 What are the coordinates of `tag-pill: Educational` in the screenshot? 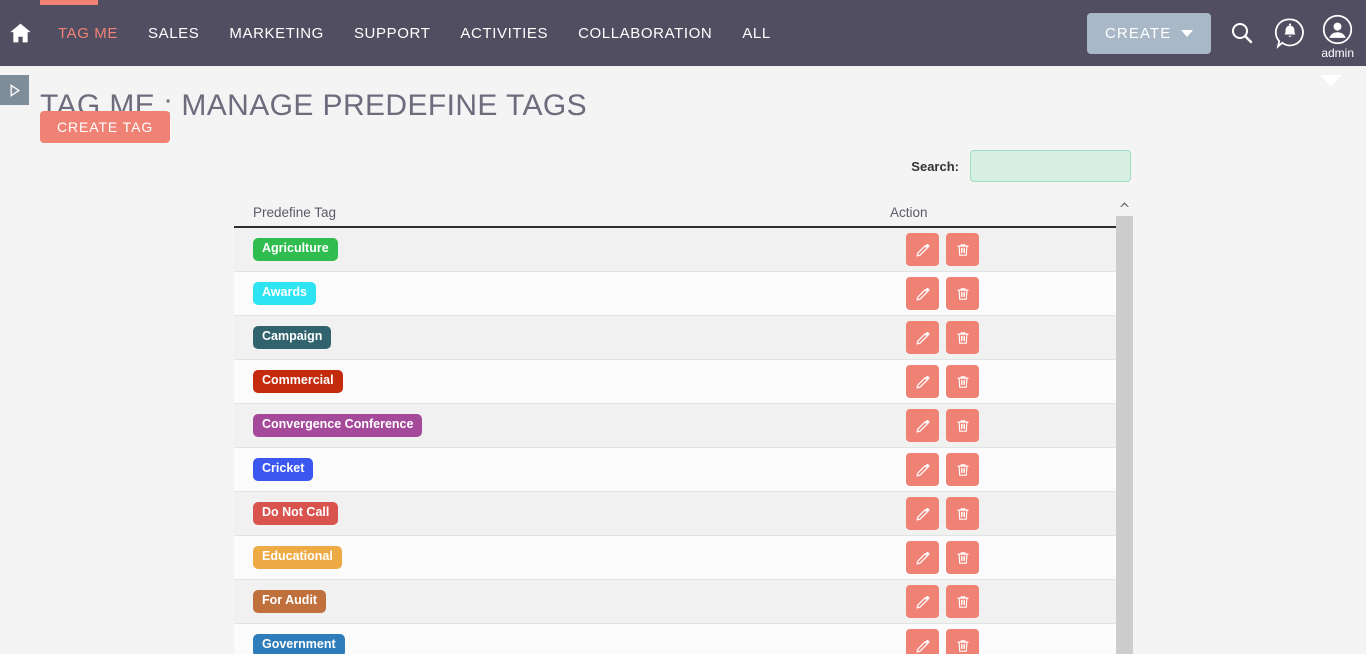 It's located at (297, 557).